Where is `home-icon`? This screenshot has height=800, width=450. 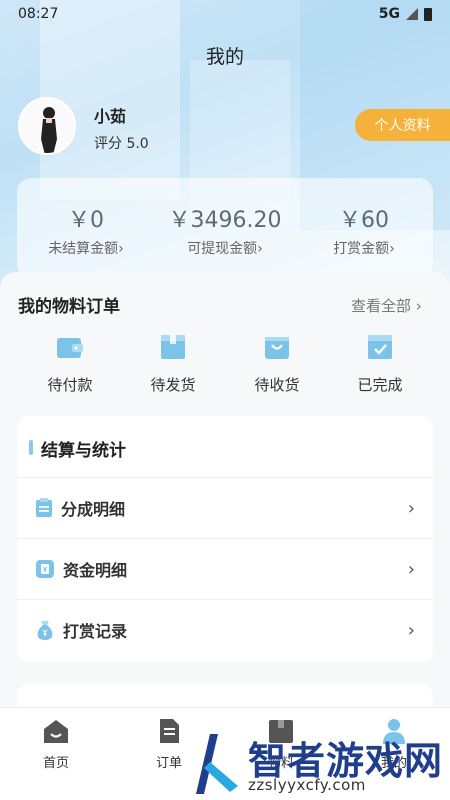
home-icon is located at coordinates (56, 731).